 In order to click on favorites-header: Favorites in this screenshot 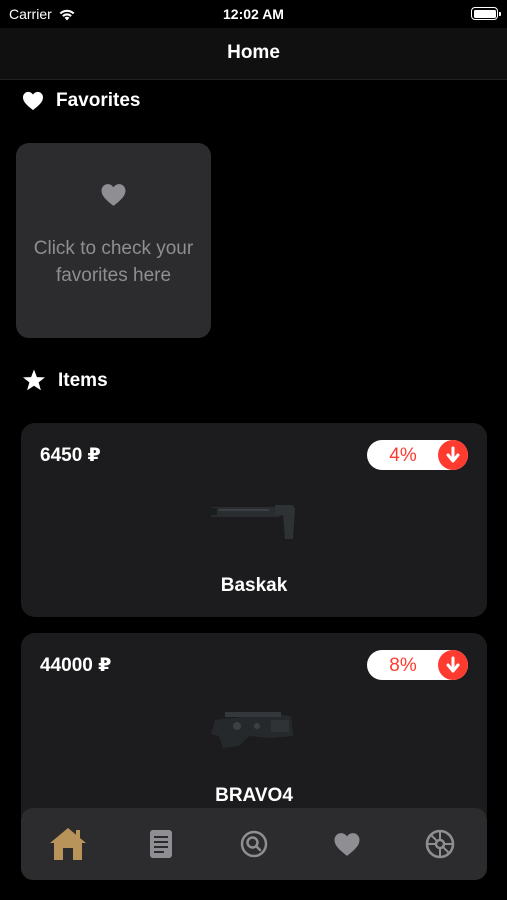, I will do `click(81, 101)`.